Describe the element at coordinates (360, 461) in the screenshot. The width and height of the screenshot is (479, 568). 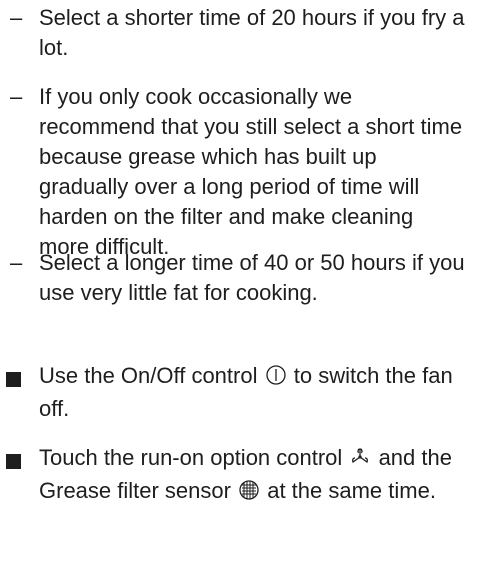
I see `fan-runon-icon` at that location.